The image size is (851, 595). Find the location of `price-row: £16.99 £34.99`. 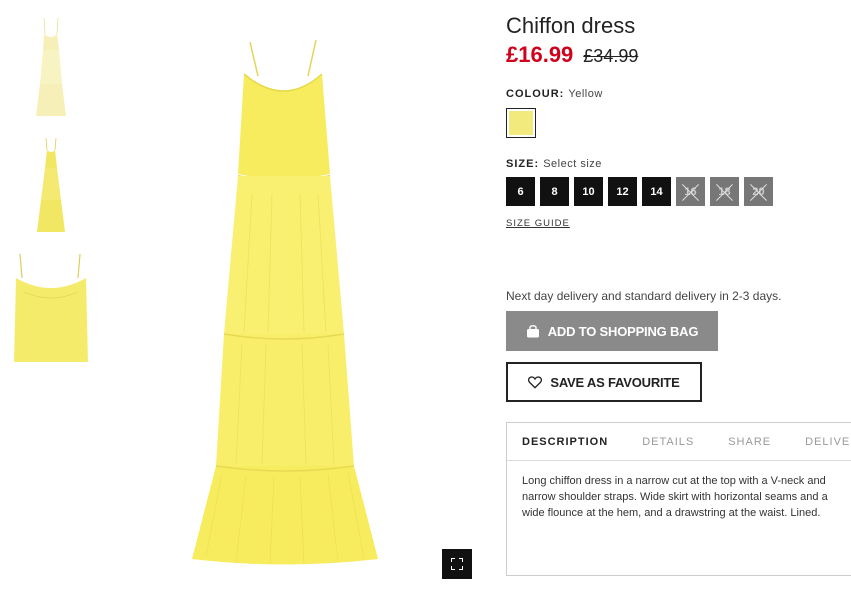

price-row: £16.99 £34.99 is located at coordinates (678, 55).